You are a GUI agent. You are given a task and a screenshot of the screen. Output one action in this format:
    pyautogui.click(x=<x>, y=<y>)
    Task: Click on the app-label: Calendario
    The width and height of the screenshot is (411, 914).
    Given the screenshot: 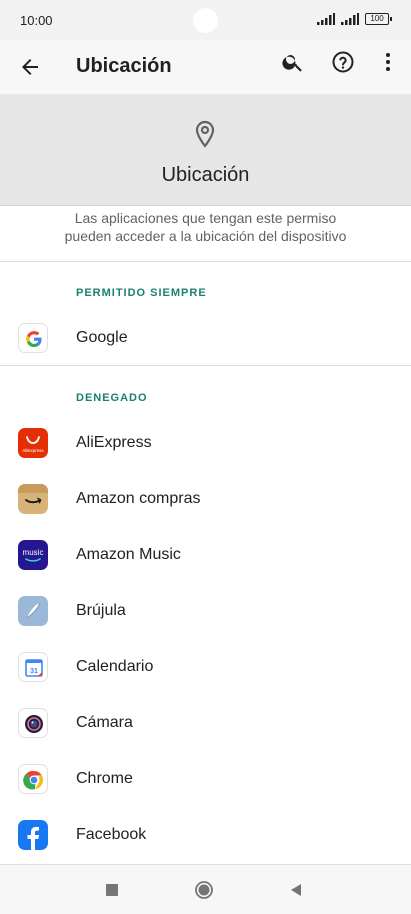 What is the action you would take?
    pyautogui.click(x=115, y=666)
    